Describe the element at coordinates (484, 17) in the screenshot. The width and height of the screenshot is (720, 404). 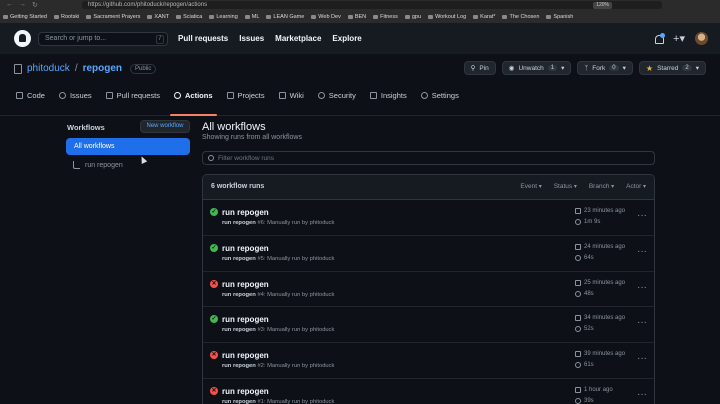
I see `bookmark-item: Karat*` at that location.